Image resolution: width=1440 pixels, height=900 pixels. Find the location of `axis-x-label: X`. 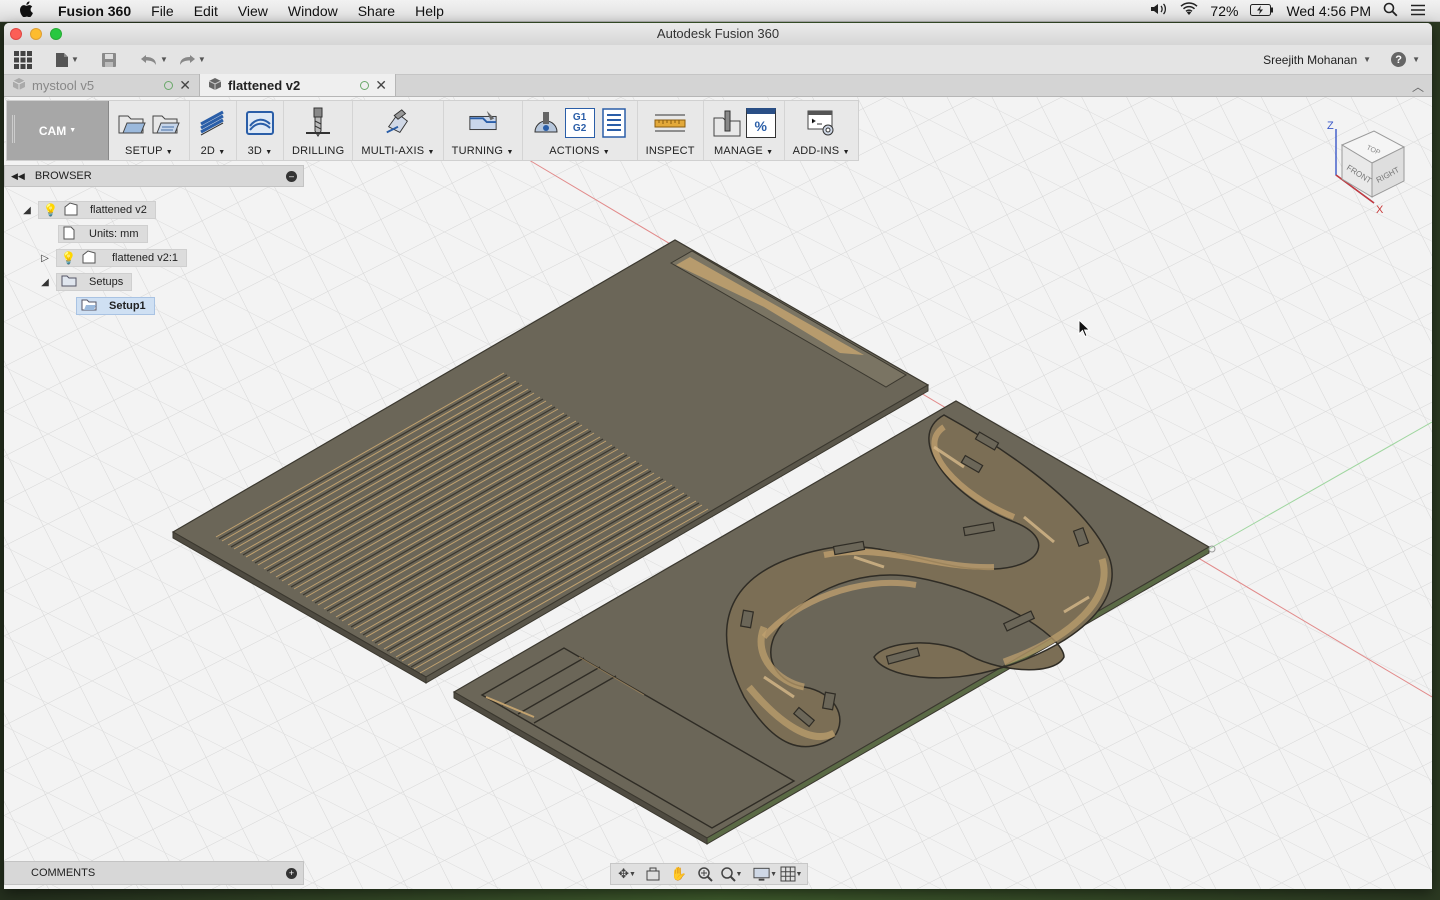

axis-x-label: X is located at coordinates (1380, 210).